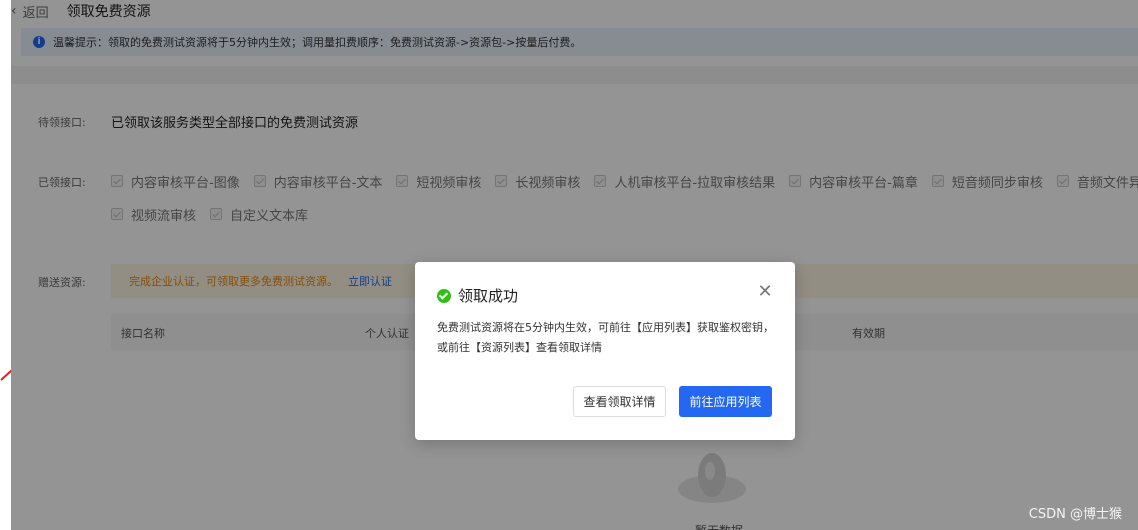 The width and height of the screenshot is (1138, 530). I want to click on watermark: CSDN @博士猴, so click(1075, 514).